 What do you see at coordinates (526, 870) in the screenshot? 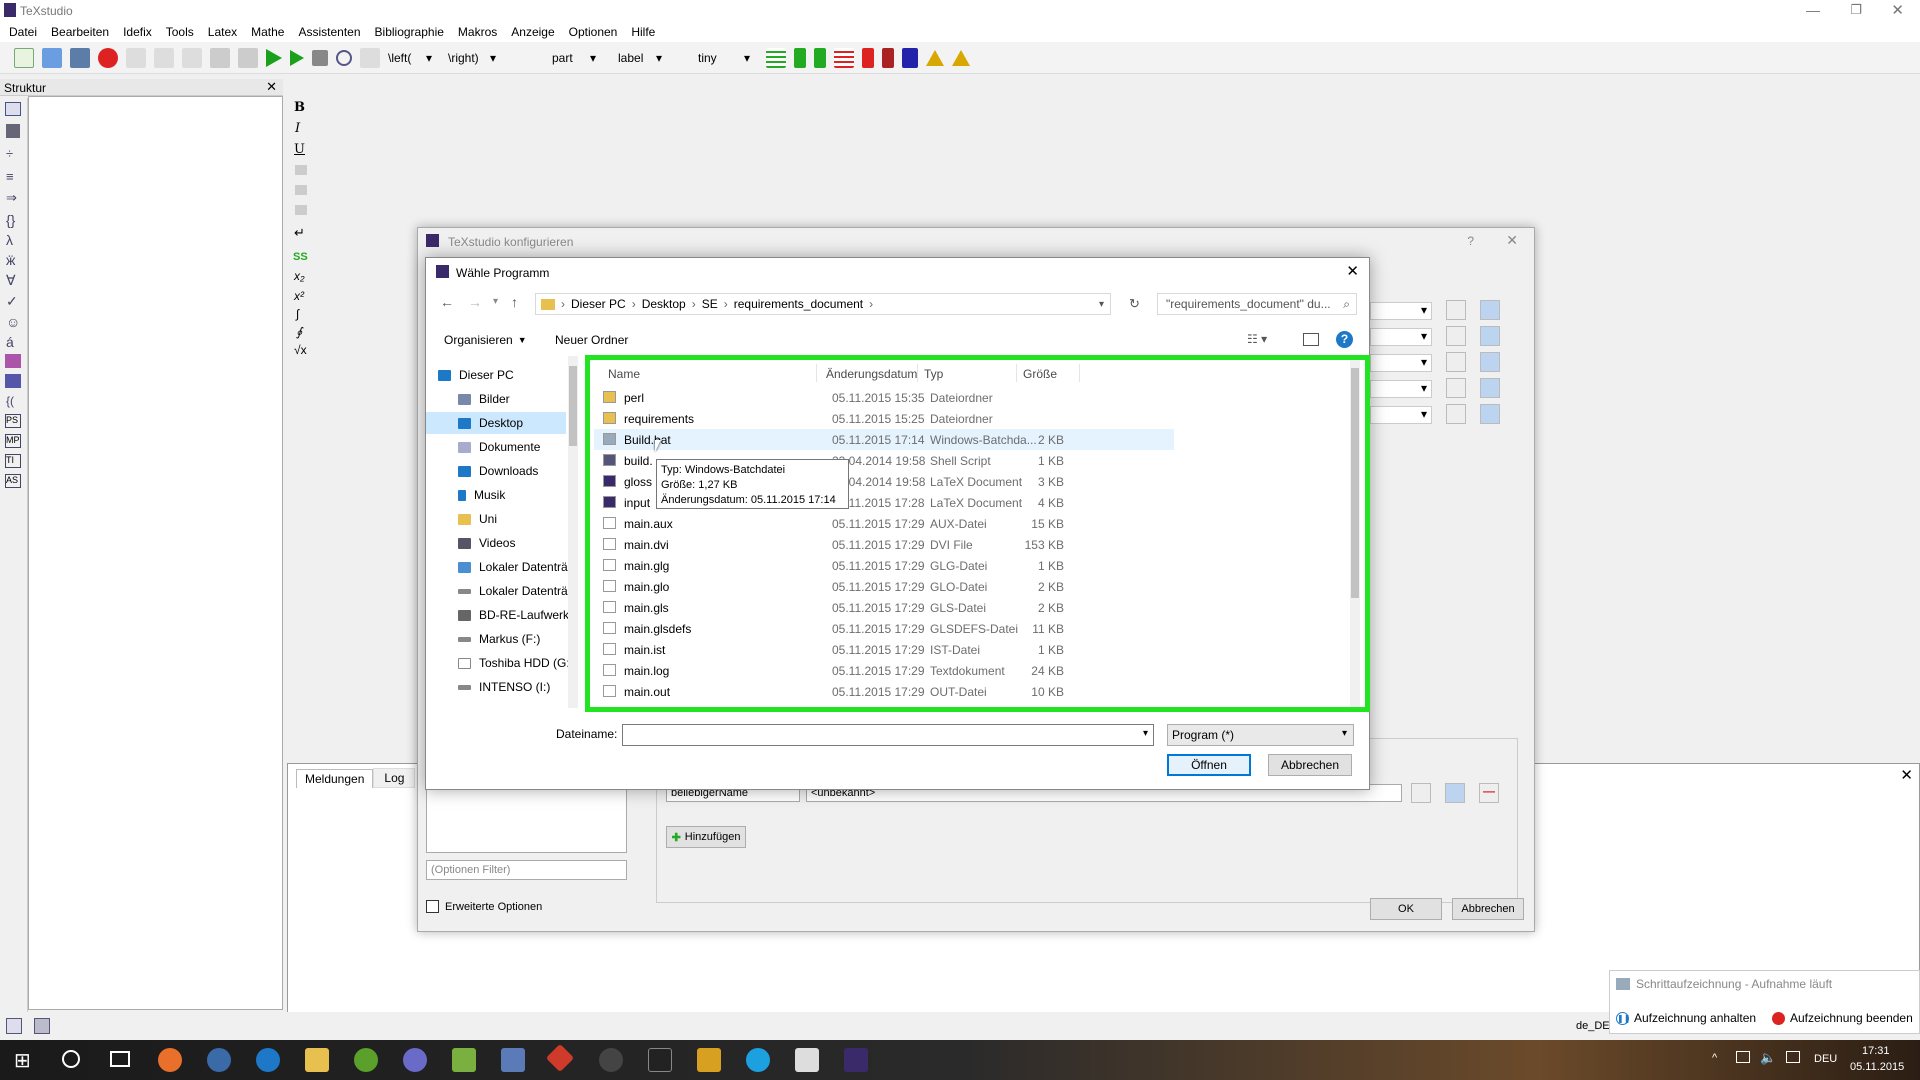
I see `option-filter-input: (Optionen Filter)` at bounding box center [526, 870].